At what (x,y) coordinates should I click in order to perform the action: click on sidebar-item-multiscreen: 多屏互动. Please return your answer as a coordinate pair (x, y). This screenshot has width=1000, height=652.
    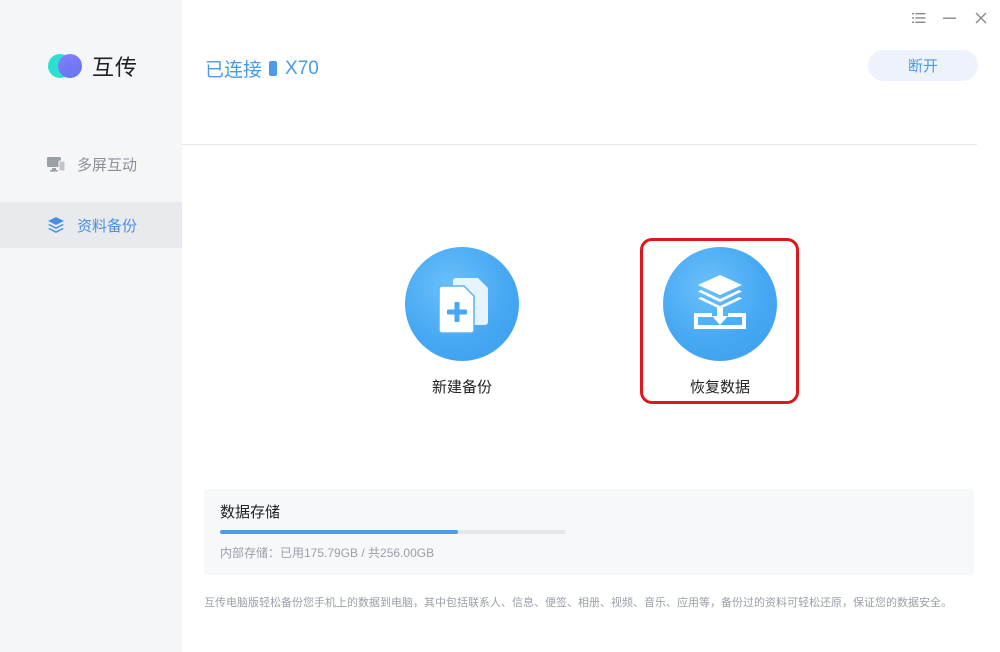
    Looking at the image, I should click on (91, 164).